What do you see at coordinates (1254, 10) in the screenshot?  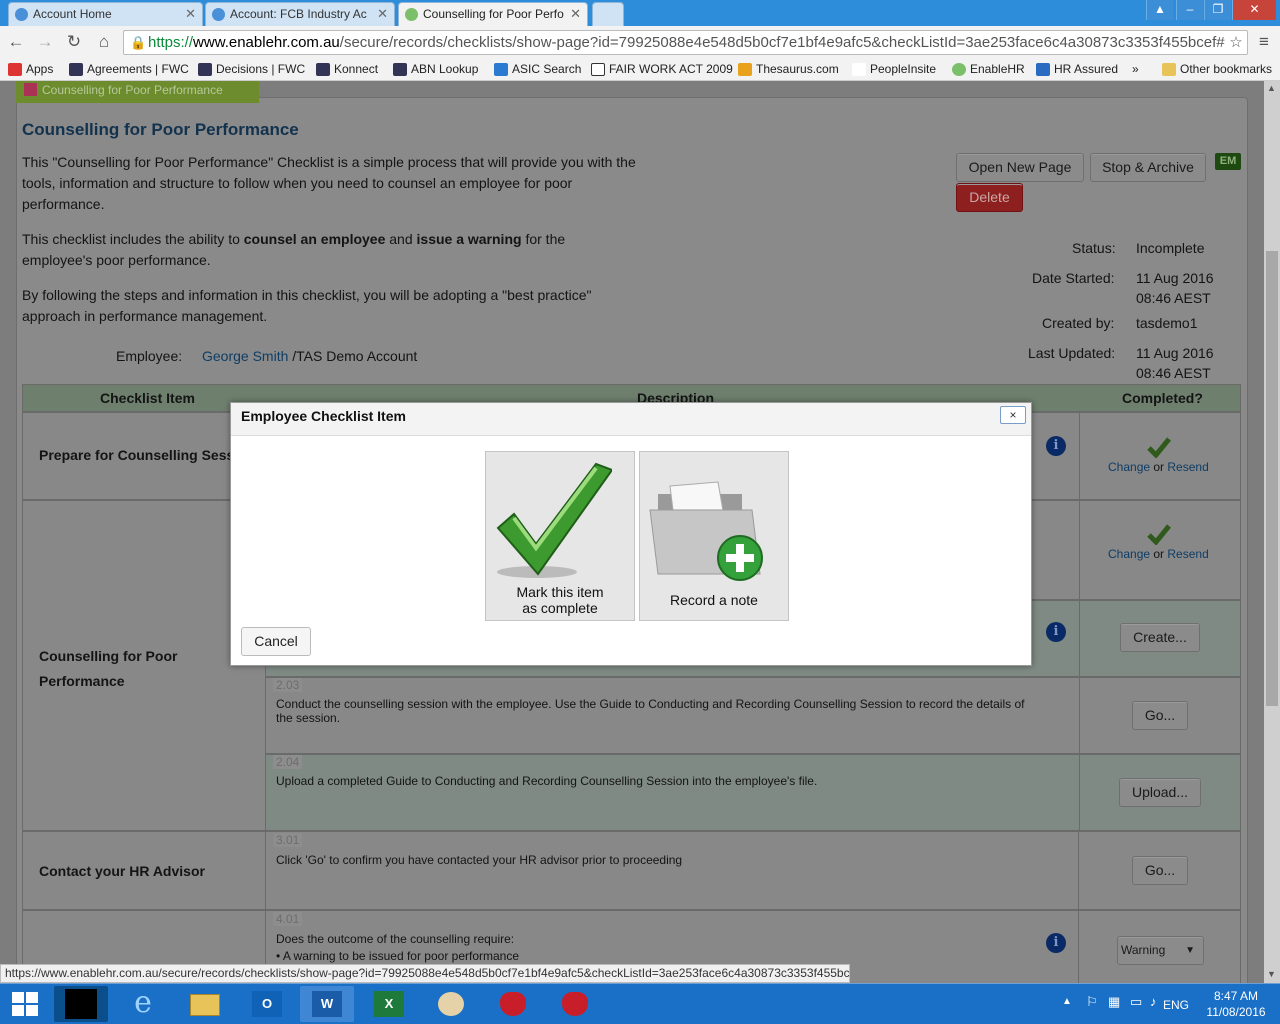 I see `close-window-button: ✕` at bounding box center [1254, 10].